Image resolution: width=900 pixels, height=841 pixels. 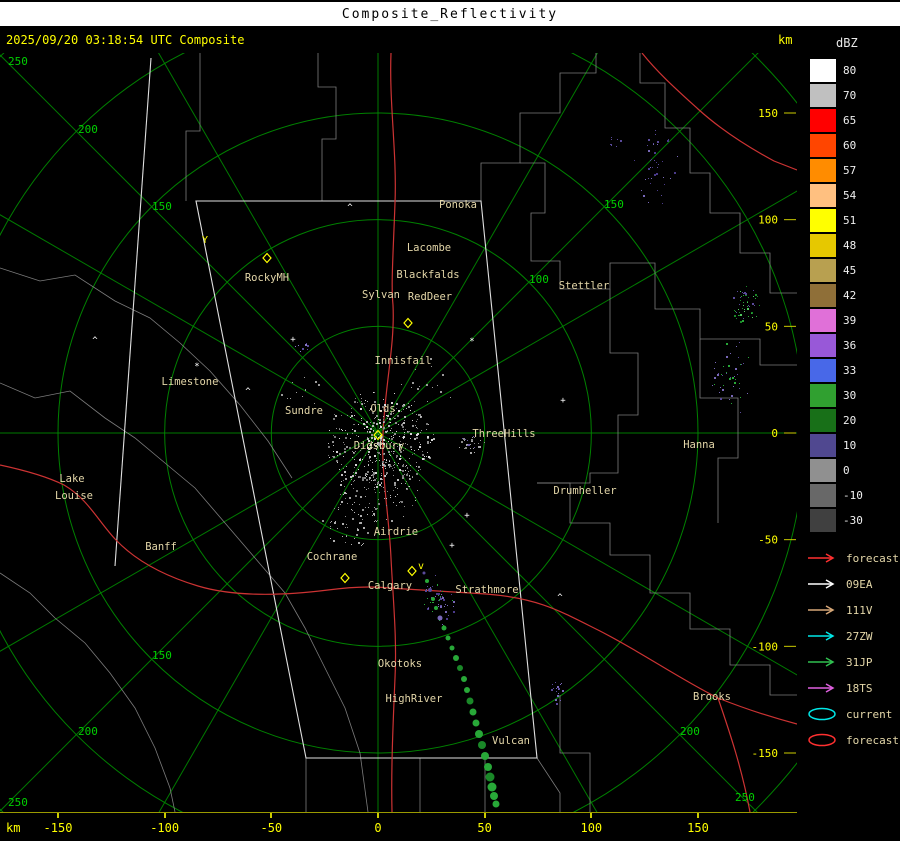 I want to click on city-label: RockyMH, so click(x=267, y=278).